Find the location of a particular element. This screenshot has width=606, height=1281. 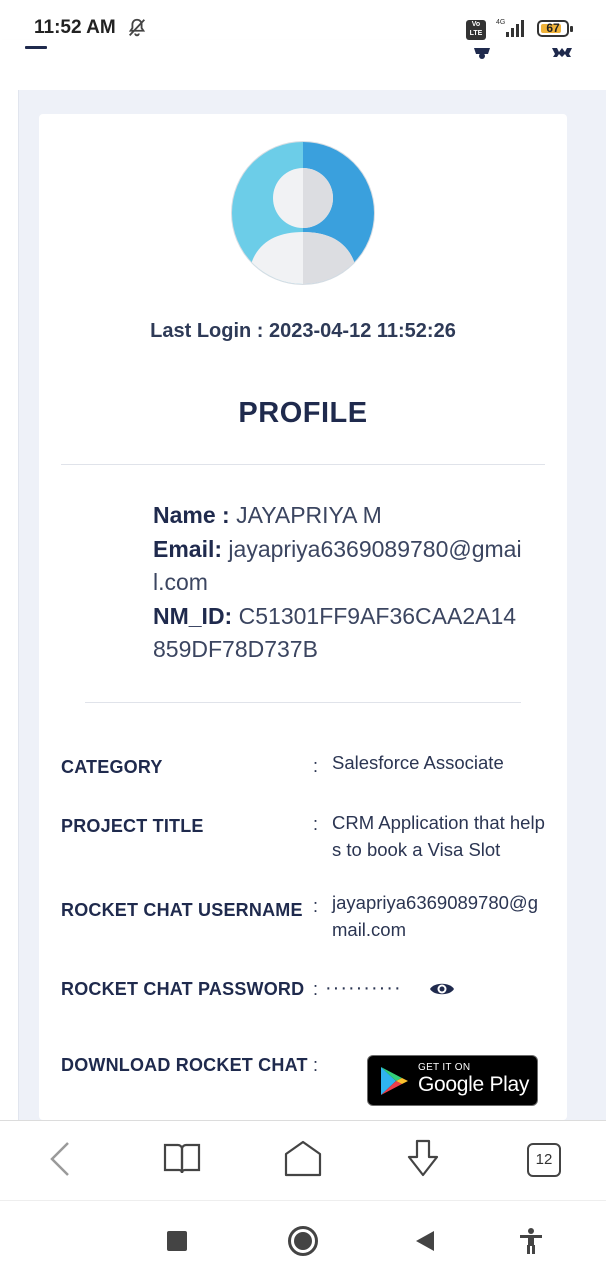

rocket-chat-username-label: ROCKET CHAT USERNAME is located at coordinates (182, 910).